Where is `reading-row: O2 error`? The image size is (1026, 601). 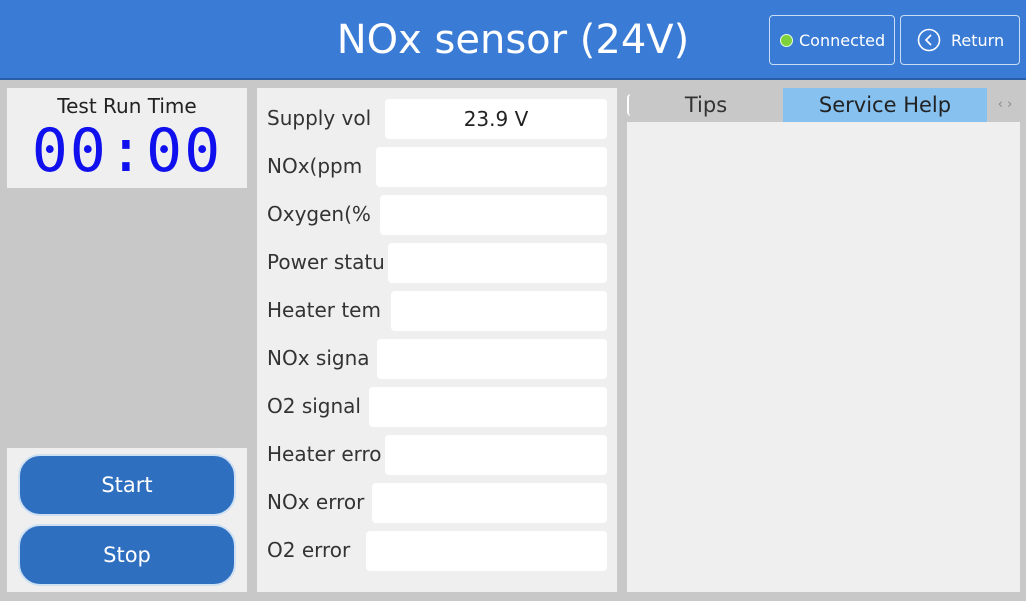
reading-row: O2 error is located at coordinates (437, 551).